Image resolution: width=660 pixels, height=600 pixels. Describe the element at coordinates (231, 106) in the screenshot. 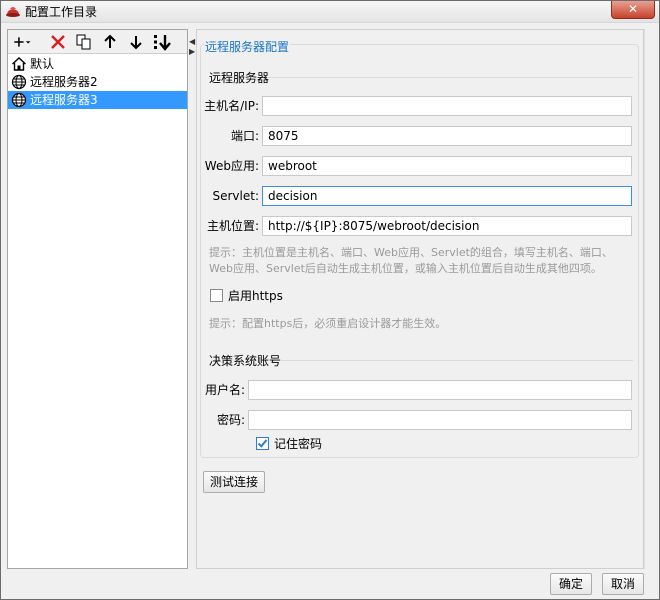

I see `host-label: 主机名/IP:` at that location.